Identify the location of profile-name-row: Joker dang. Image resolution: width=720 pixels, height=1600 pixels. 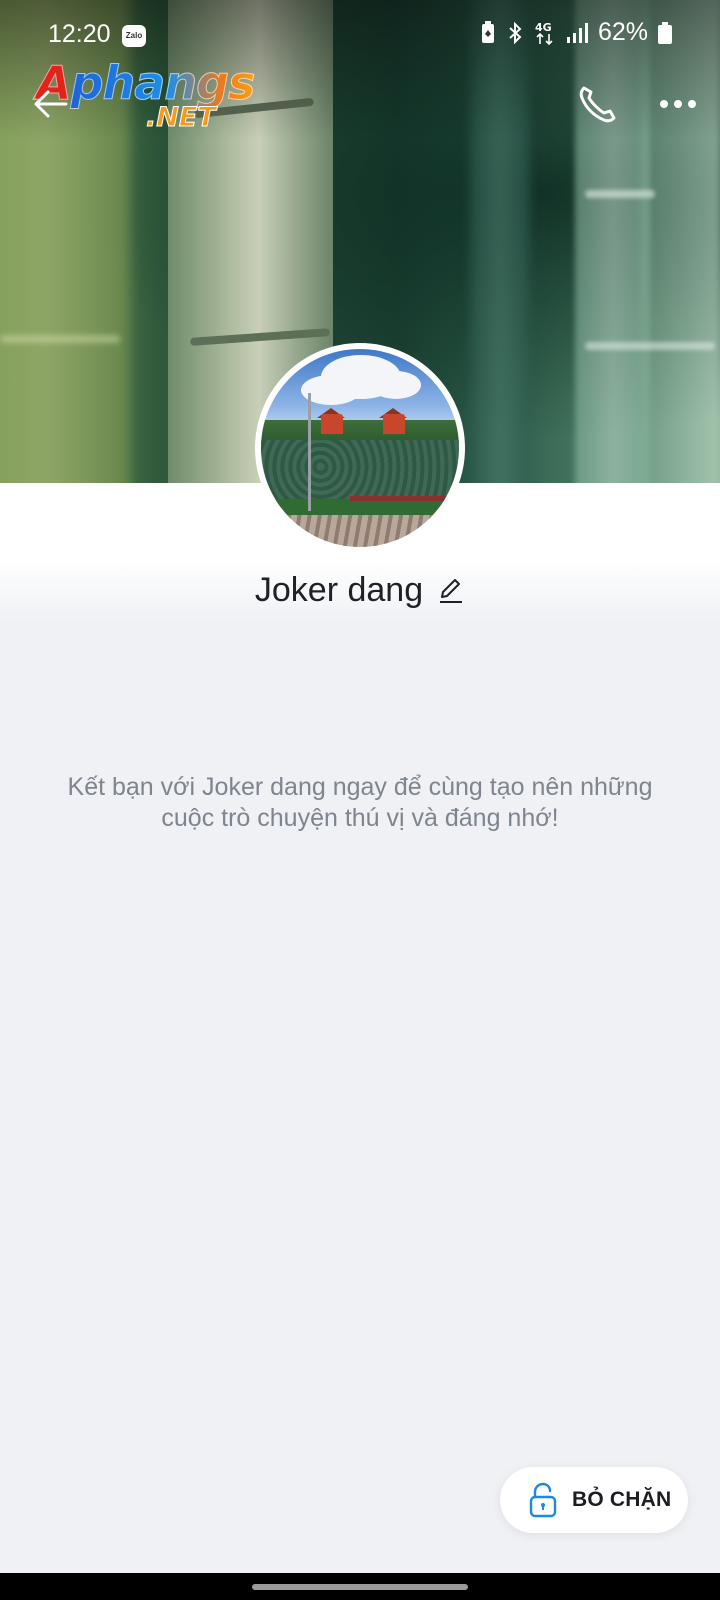
(360, 590).